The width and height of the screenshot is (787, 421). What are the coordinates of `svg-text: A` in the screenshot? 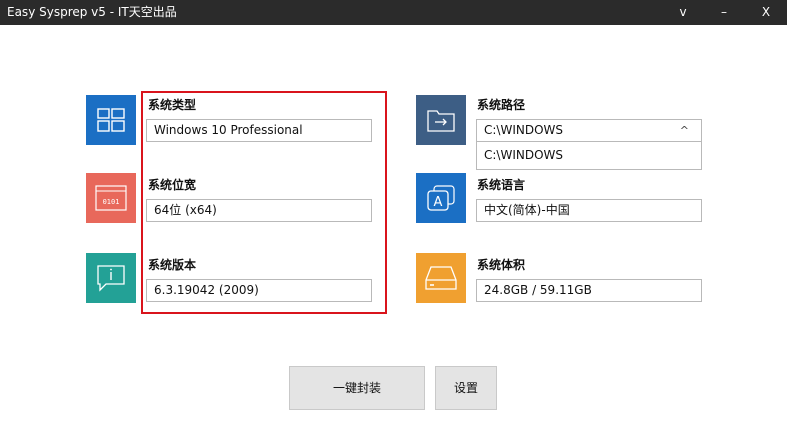 It's located at (438, 202).